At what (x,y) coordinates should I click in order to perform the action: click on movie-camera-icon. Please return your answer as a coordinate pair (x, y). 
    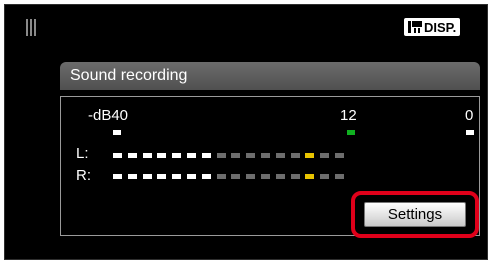
    Looking at the image, I should click on (415, 27).